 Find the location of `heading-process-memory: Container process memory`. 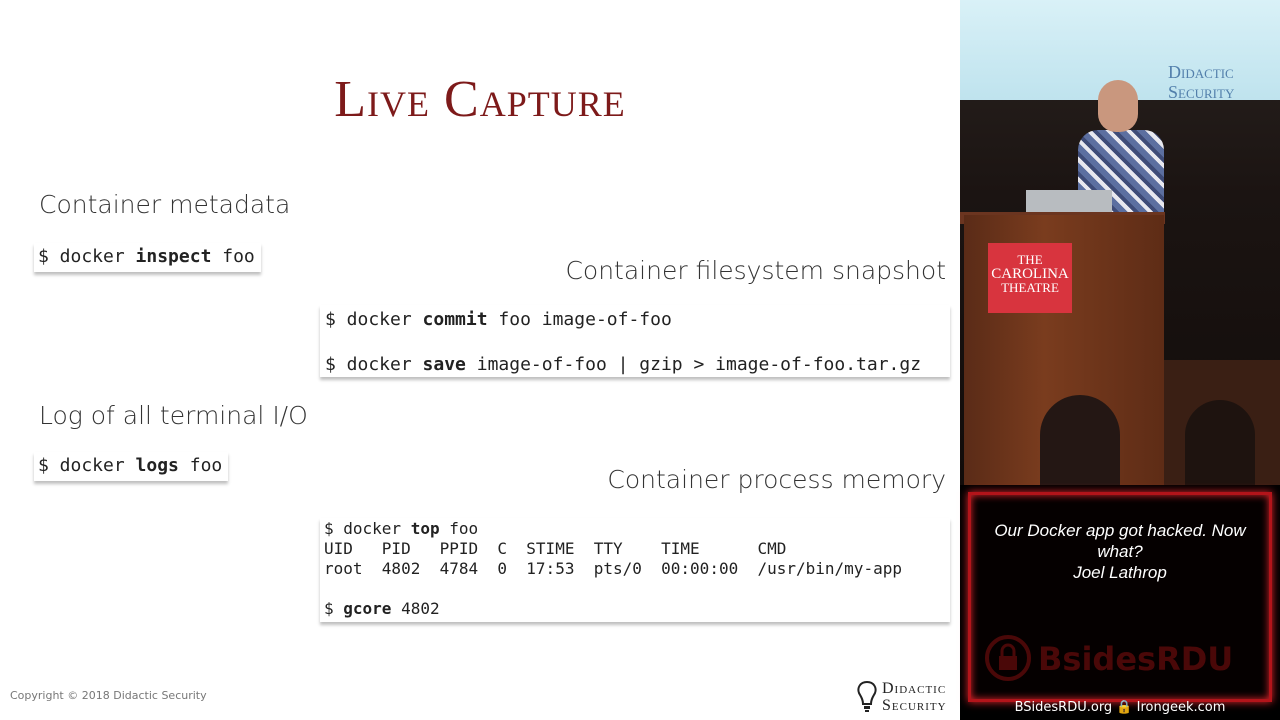

heading-process-memory: Container process memory is located at coordinates (776, 479).